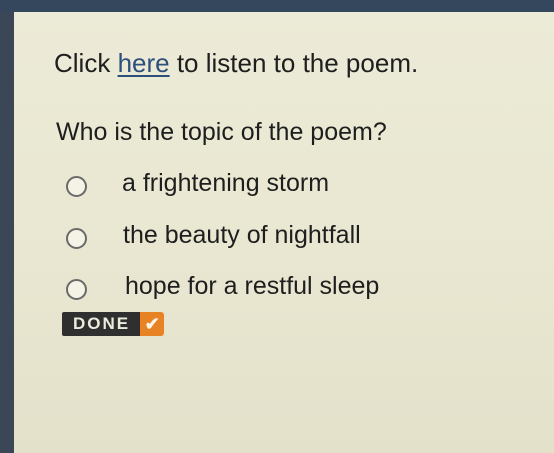 The width and height of the screenshot is (554, 453). What do you see at coordinates (86, 63) in the screenshot?
I see `listen-prefix: Click` at bounding box center [86, 63].